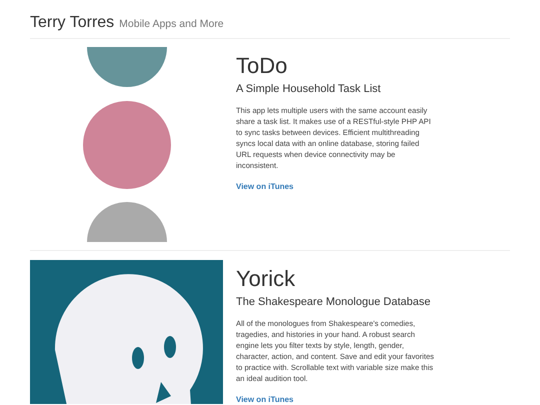 This screenshot has height=405, width=540. What do you see at coordinates (72, 23) in the screenshot?
I see `site-title: Terry Torres` at bounding box center [72, 23].